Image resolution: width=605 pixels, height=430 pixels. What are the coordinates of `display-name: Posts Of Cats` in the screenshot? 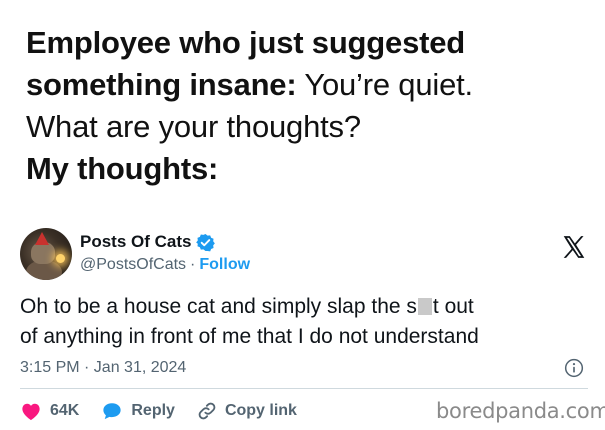 It's located at (135, 242).